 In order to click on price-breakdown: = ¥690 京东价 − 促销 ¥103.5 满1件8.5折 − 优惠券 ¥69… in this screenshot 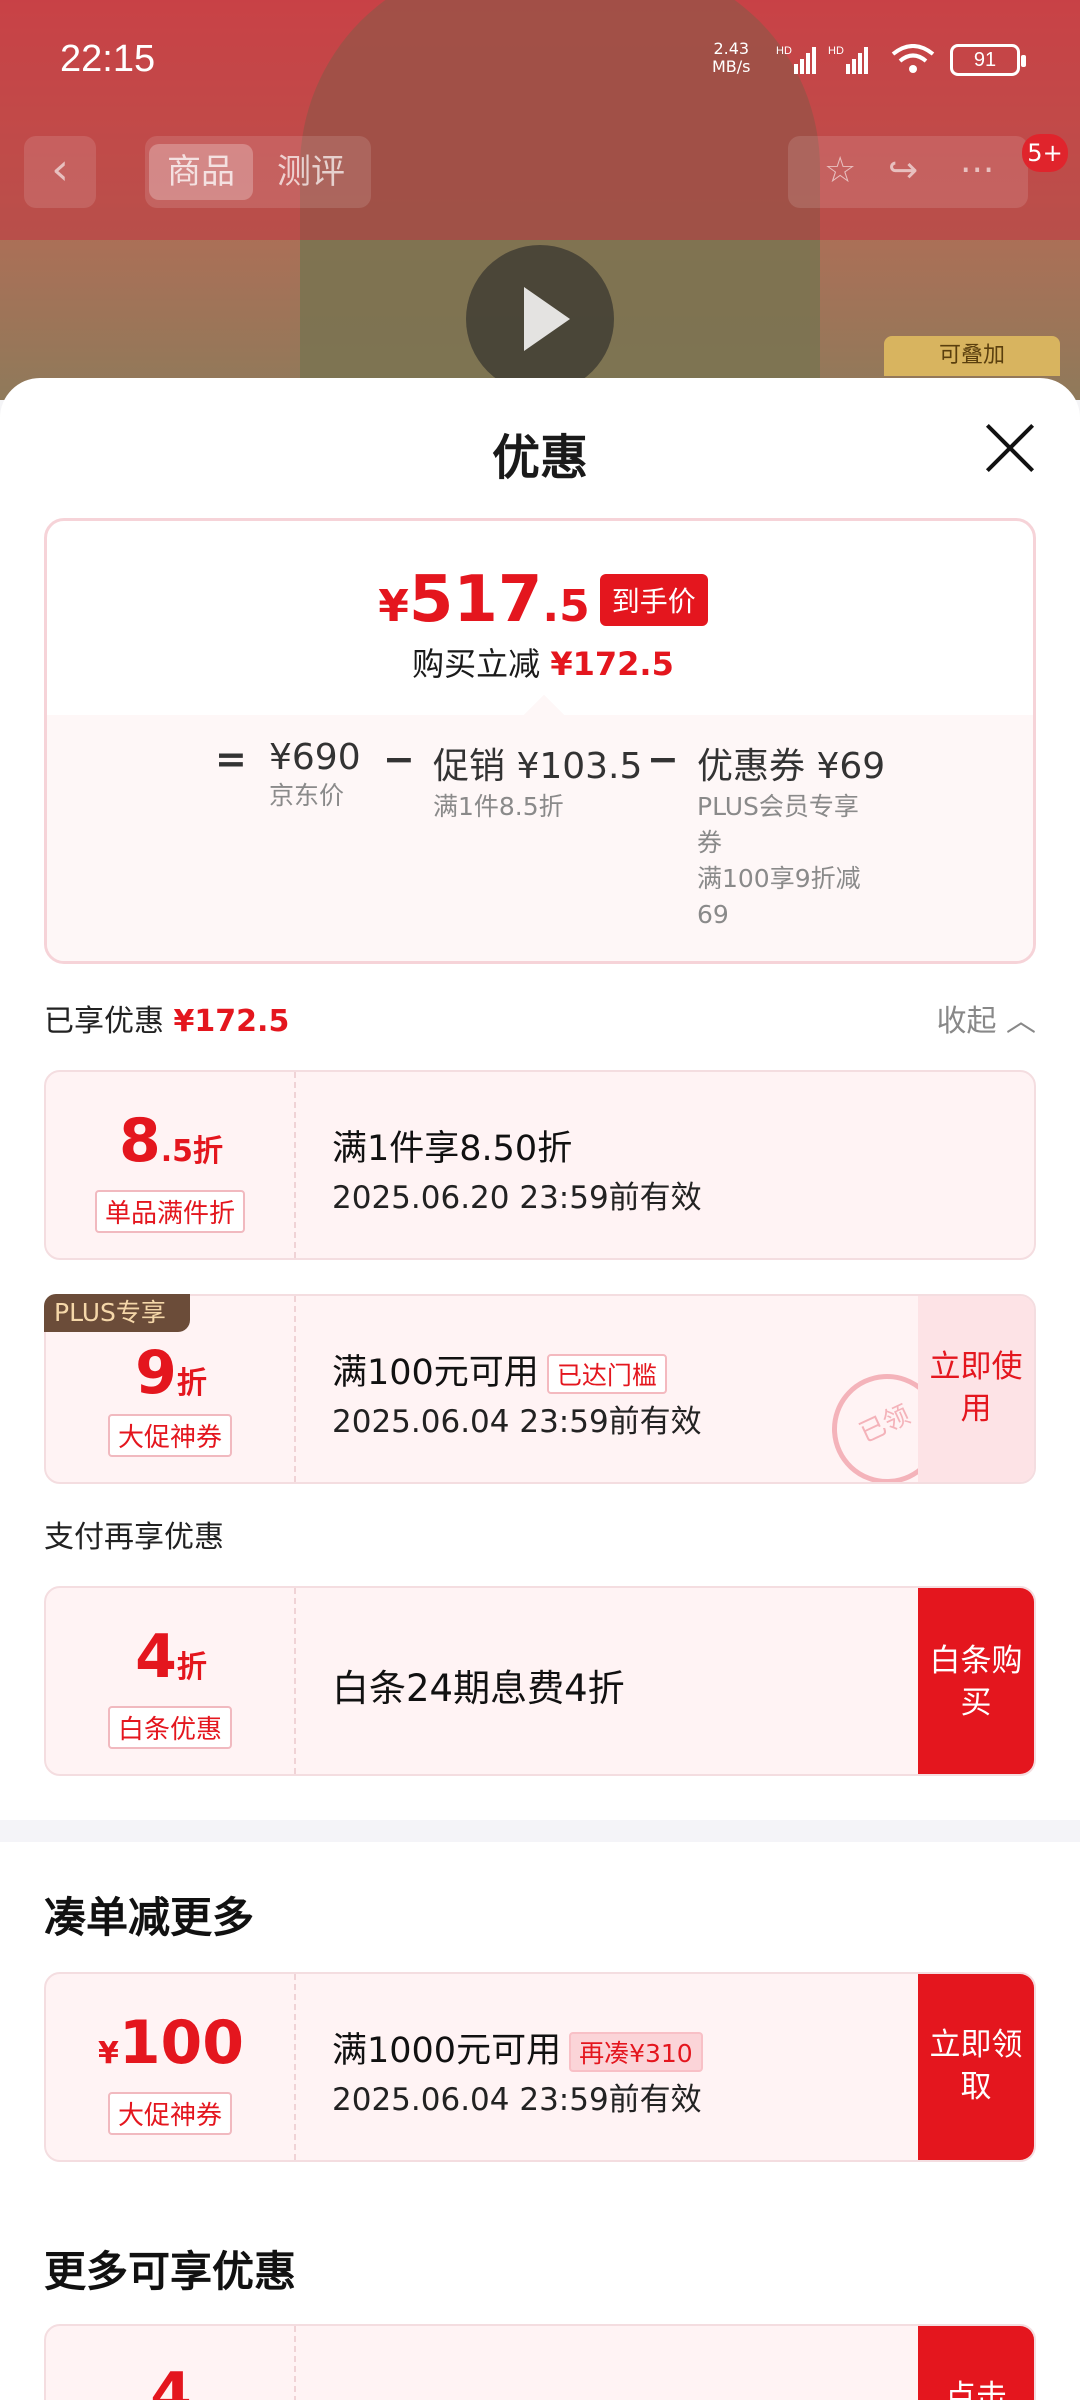, I will do `click(540, 838)`.